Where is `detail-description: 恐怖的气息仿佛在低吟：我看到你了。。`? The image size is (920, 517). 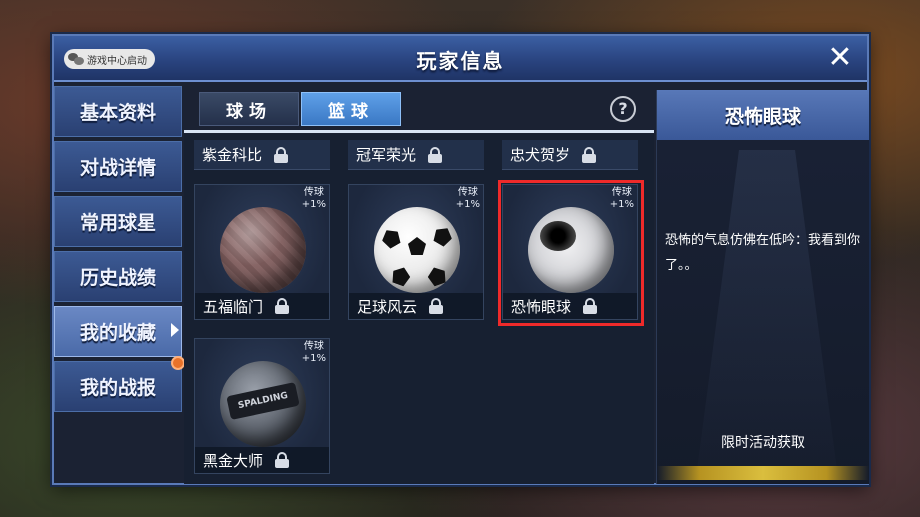 detail-description: 恐怖的气息仿佛在低吟：我看到你了。。 is located at coordinates (763, 253).